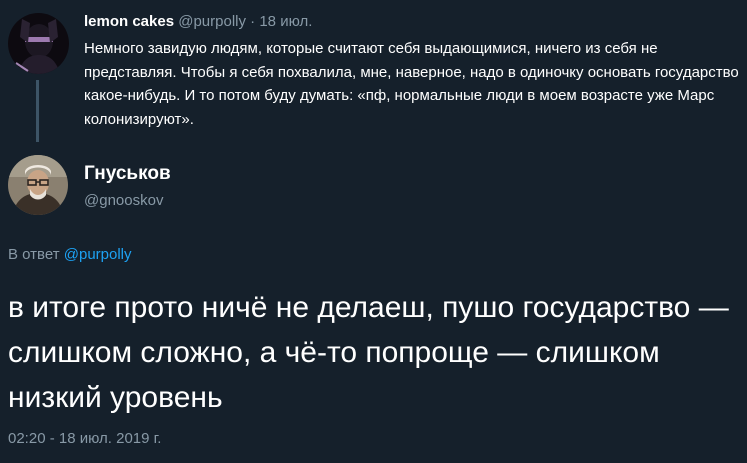 The width and height of the screenshot is (747, 463). I want to click on main-avatar-image, so click(38, 185).